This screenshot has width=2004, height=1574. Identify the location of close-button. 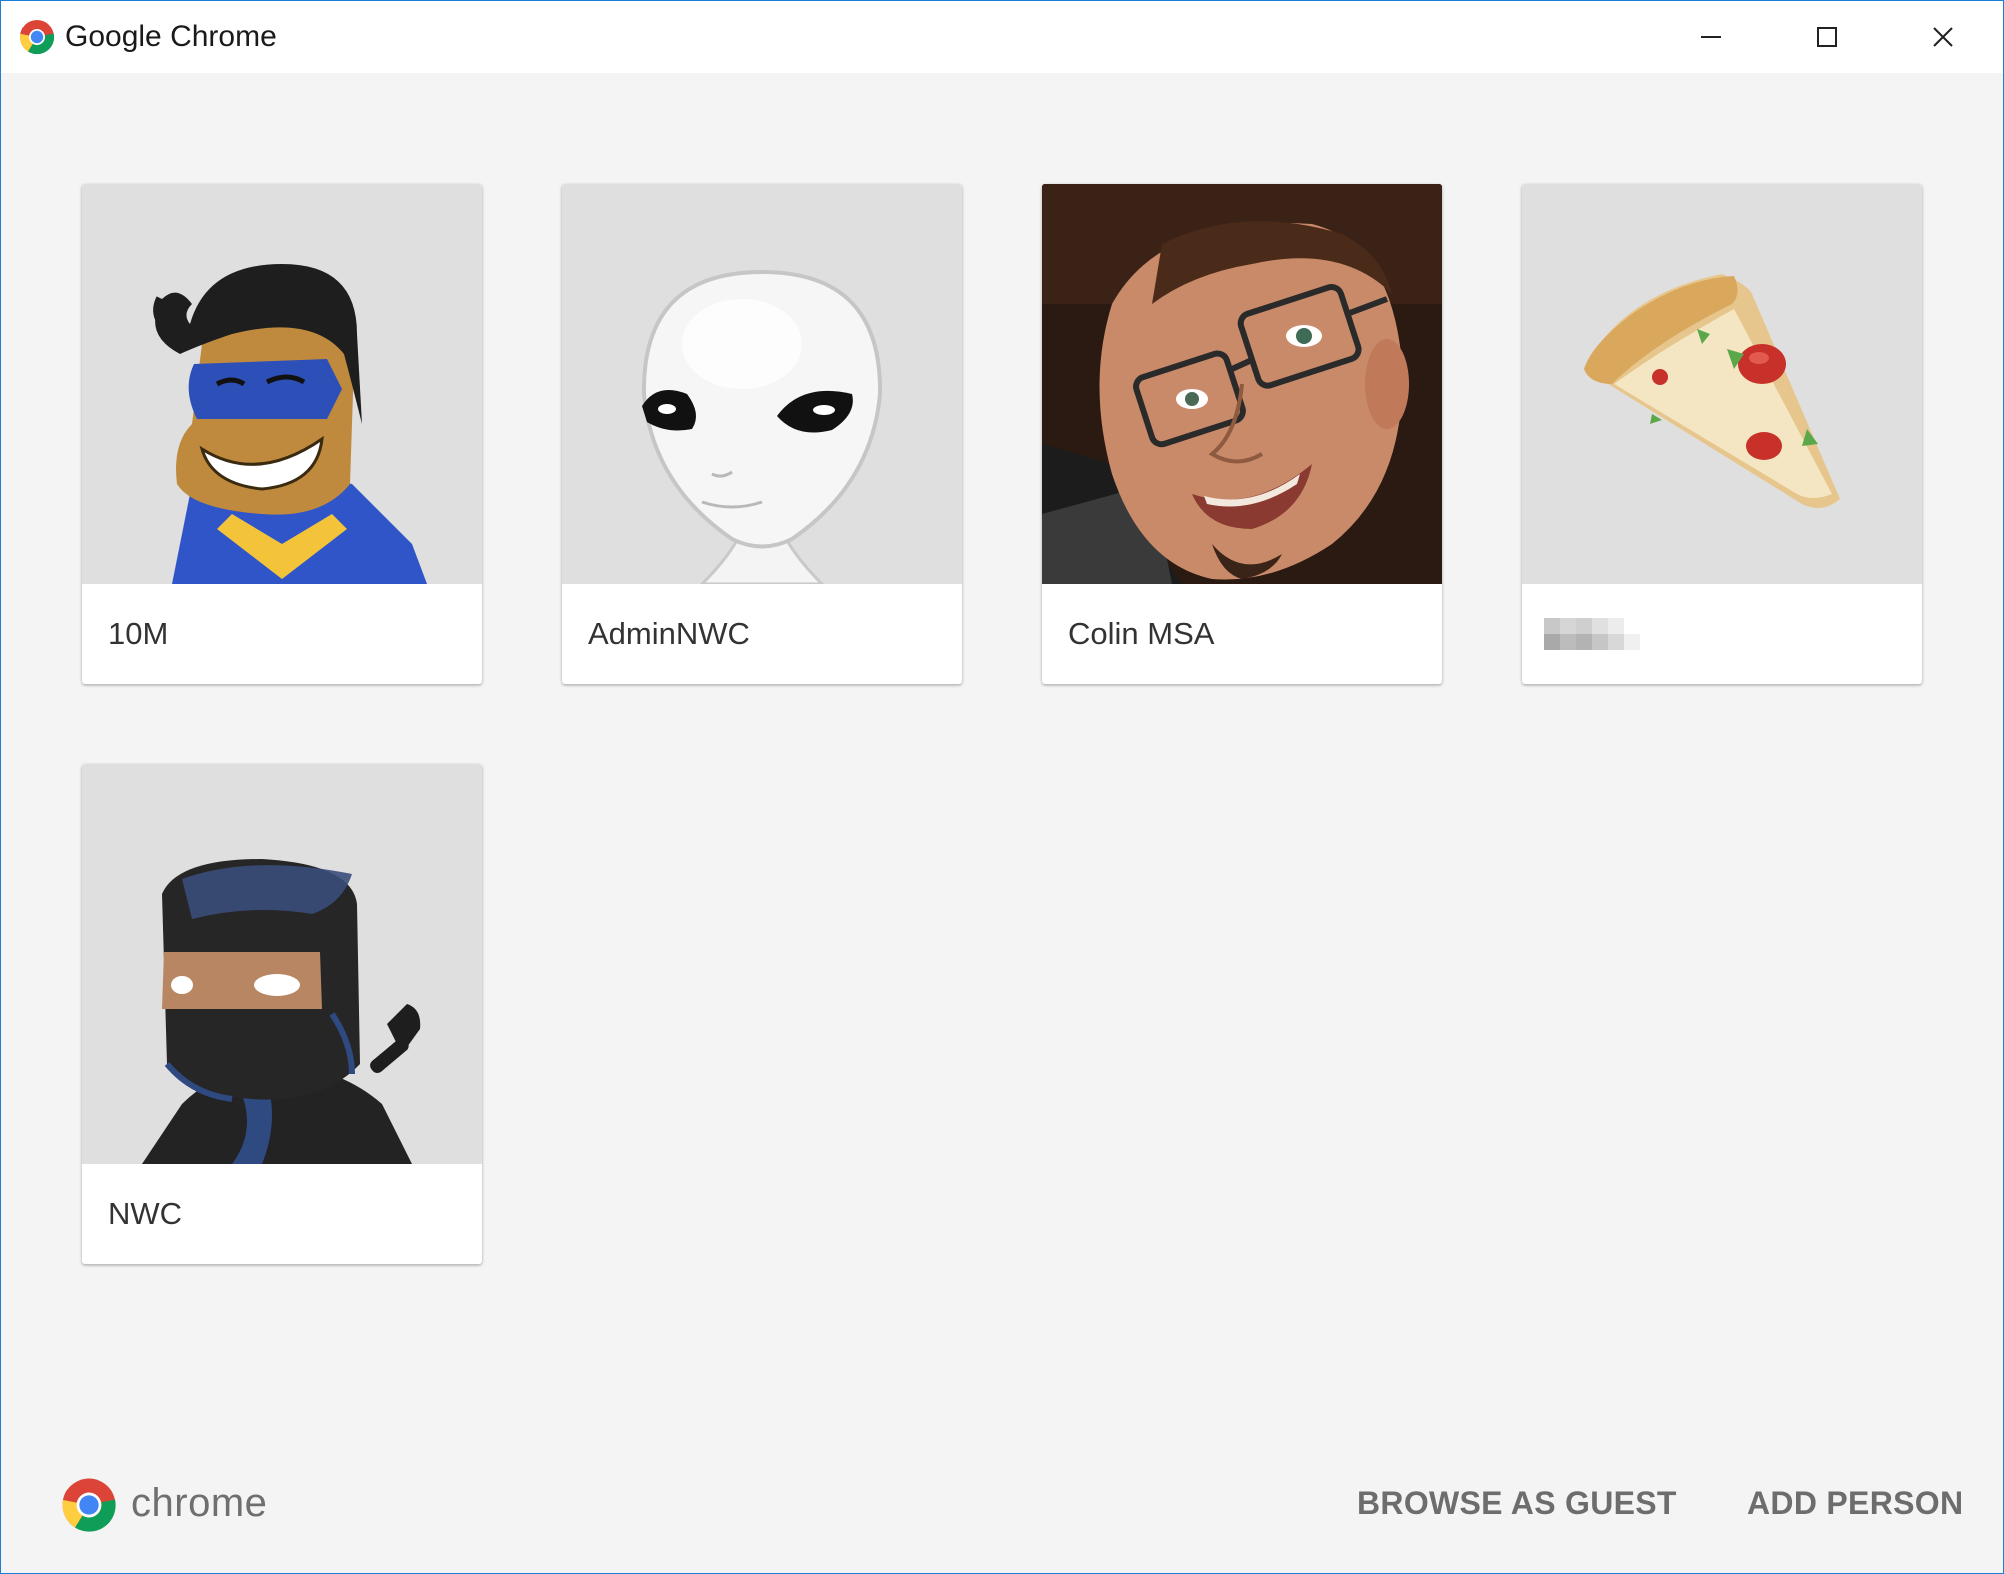
(1942, 37).